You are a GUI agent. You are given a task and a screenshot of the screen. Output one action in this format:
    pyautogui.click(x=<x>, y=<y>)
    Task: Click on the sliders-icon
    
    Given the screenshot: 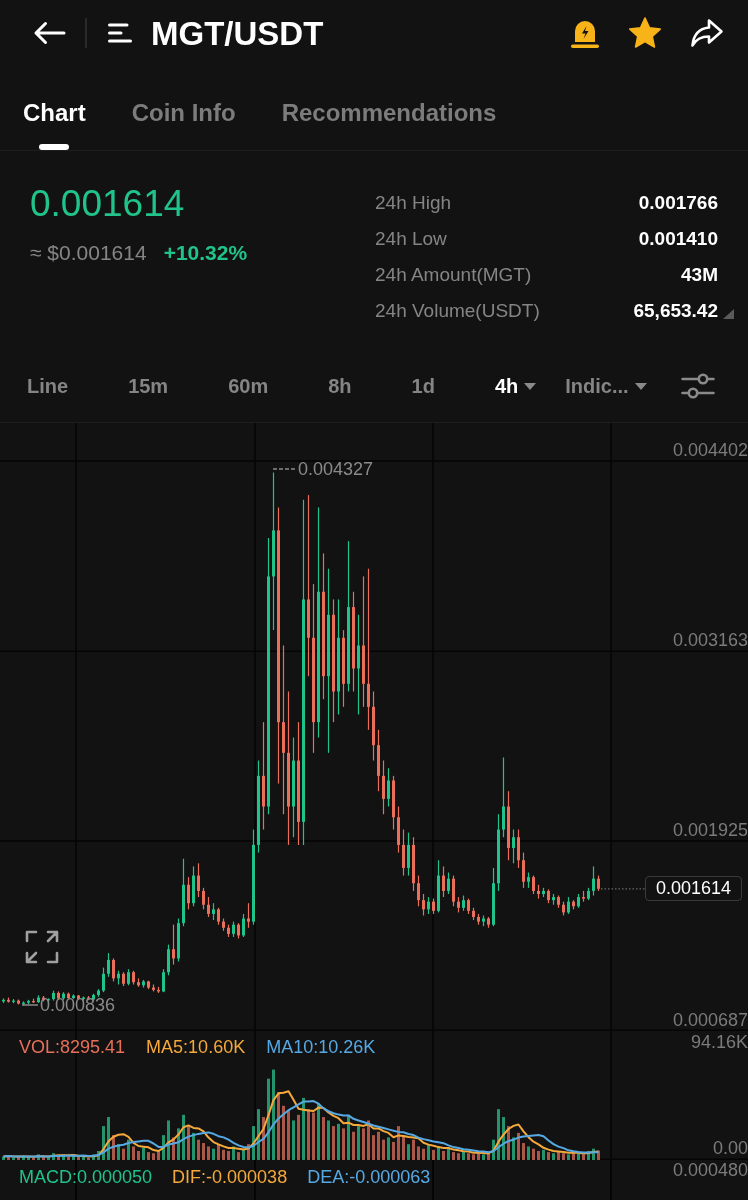 What is the action you would take?
    pyautogui.click(x=698, y=386)
    